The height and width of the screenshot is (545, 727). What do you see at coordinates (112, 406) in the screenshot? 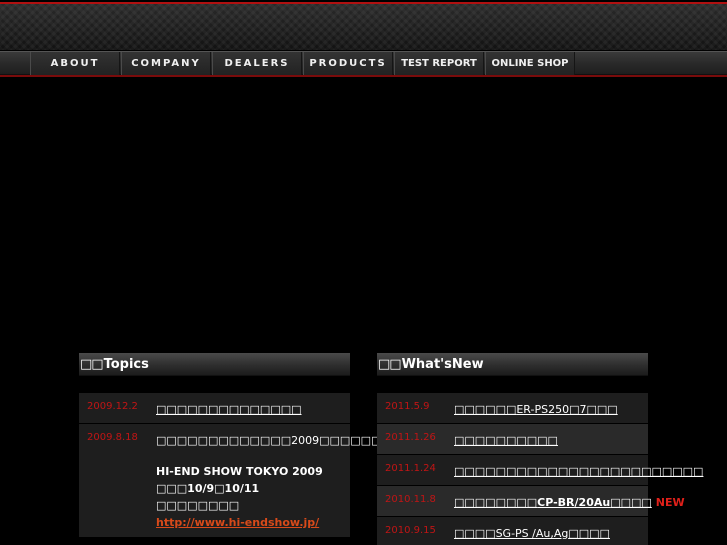
I see `topic-date: 2009.12.2` at bounding box center [112, 406].